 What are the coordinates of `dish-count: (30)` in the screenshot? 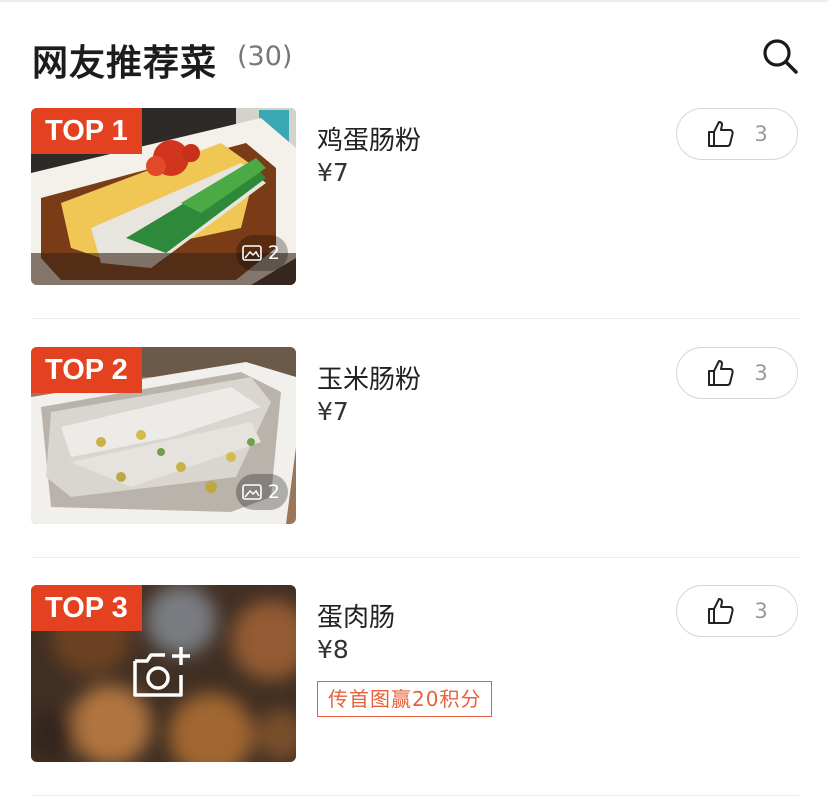 It's located at (265, 56).